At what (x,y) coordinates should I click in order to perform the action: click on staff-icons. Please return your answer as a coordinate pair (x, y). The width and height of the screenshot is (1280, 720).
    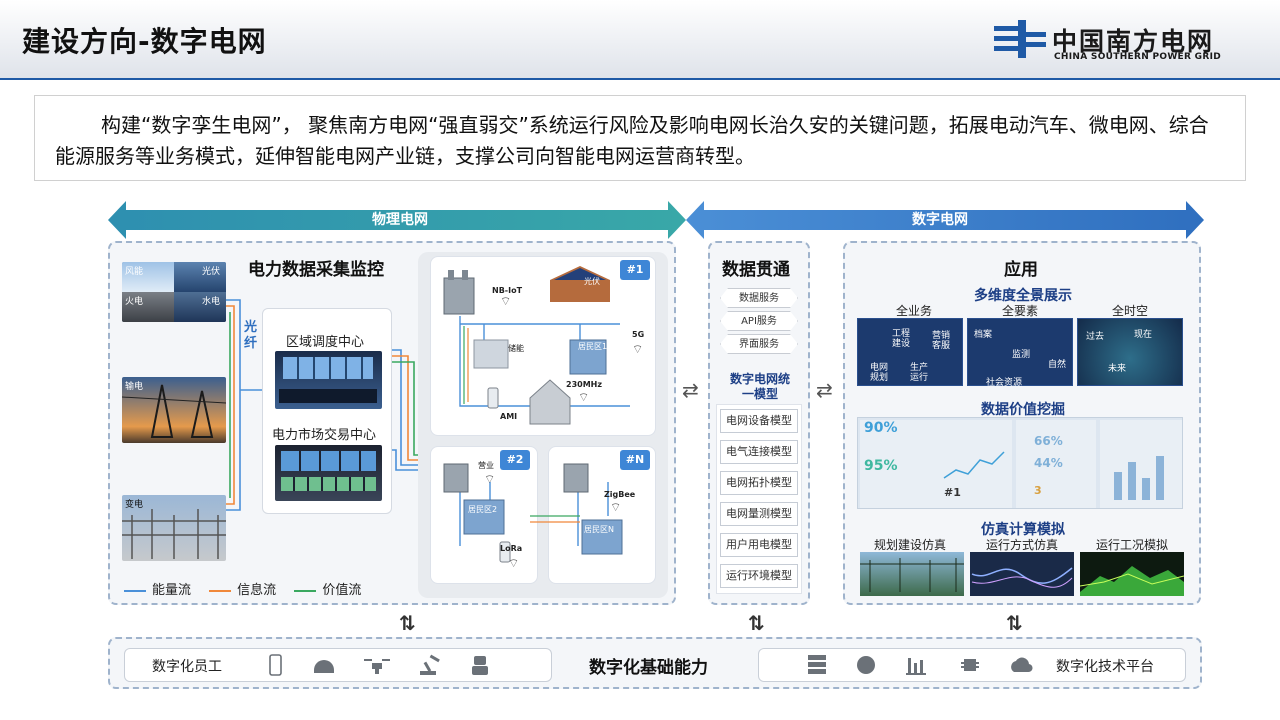
    Looking at the image, I should click on (378, 665).